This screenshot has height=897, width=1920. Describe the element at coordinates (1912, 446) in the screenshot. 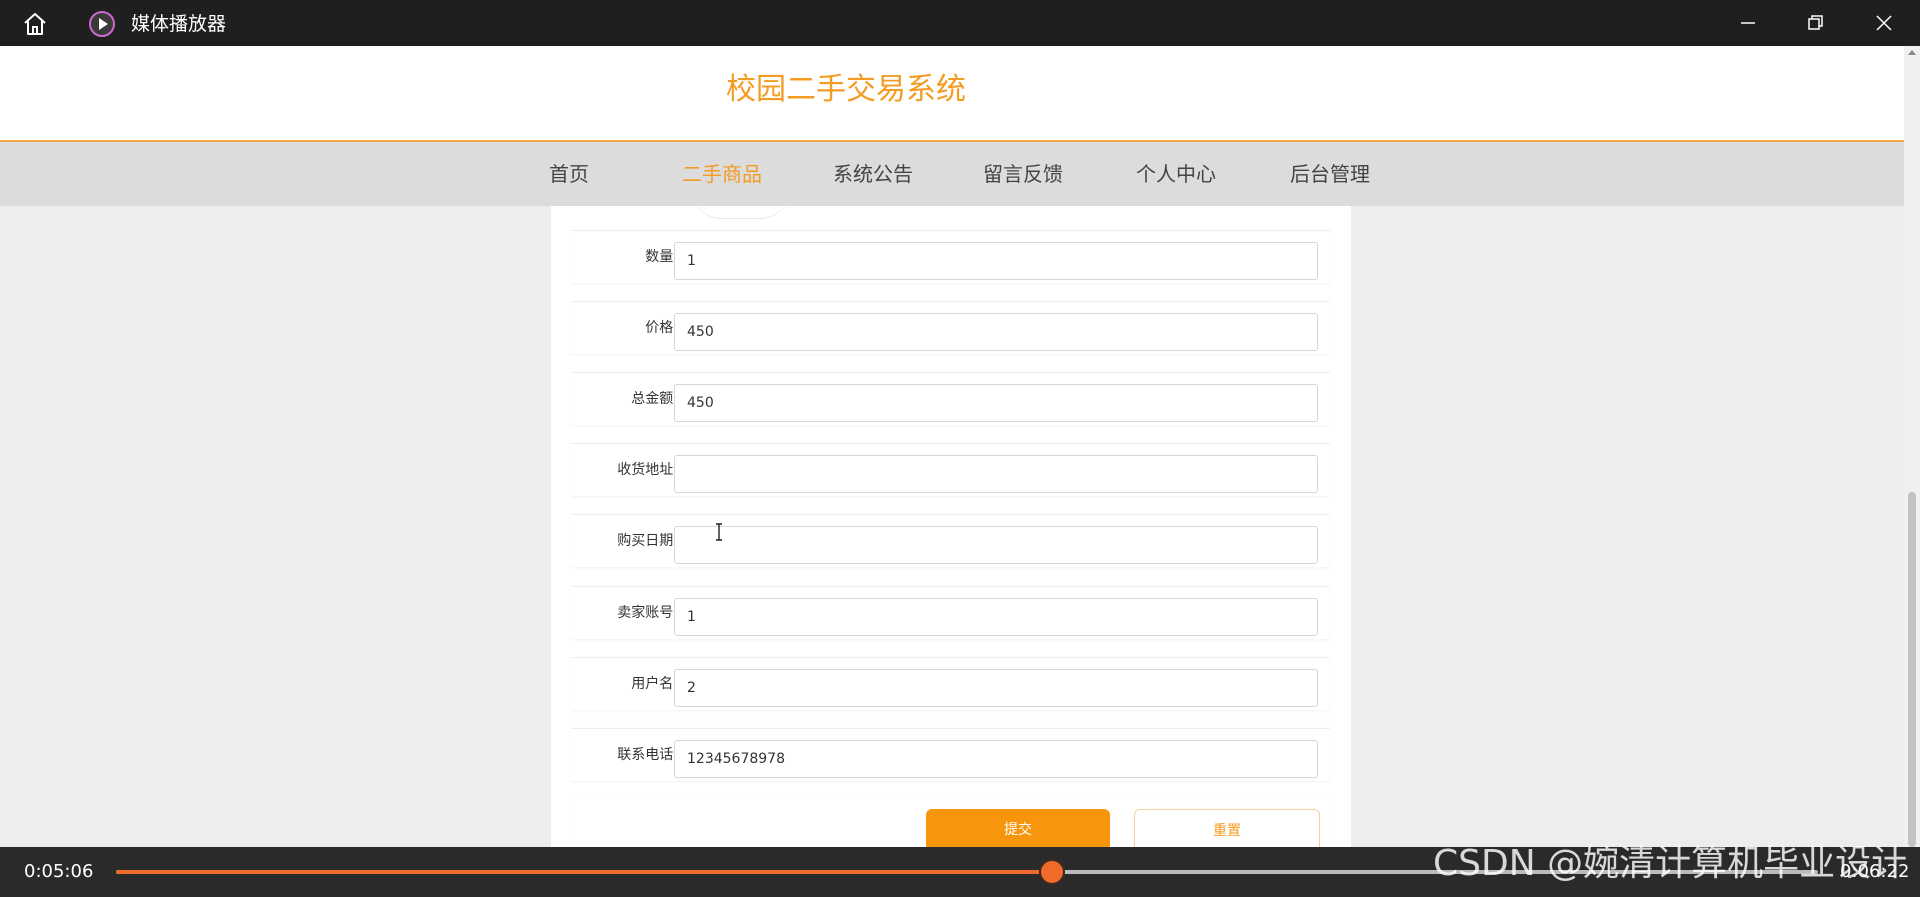

I see `page-scrollbar` at that location.